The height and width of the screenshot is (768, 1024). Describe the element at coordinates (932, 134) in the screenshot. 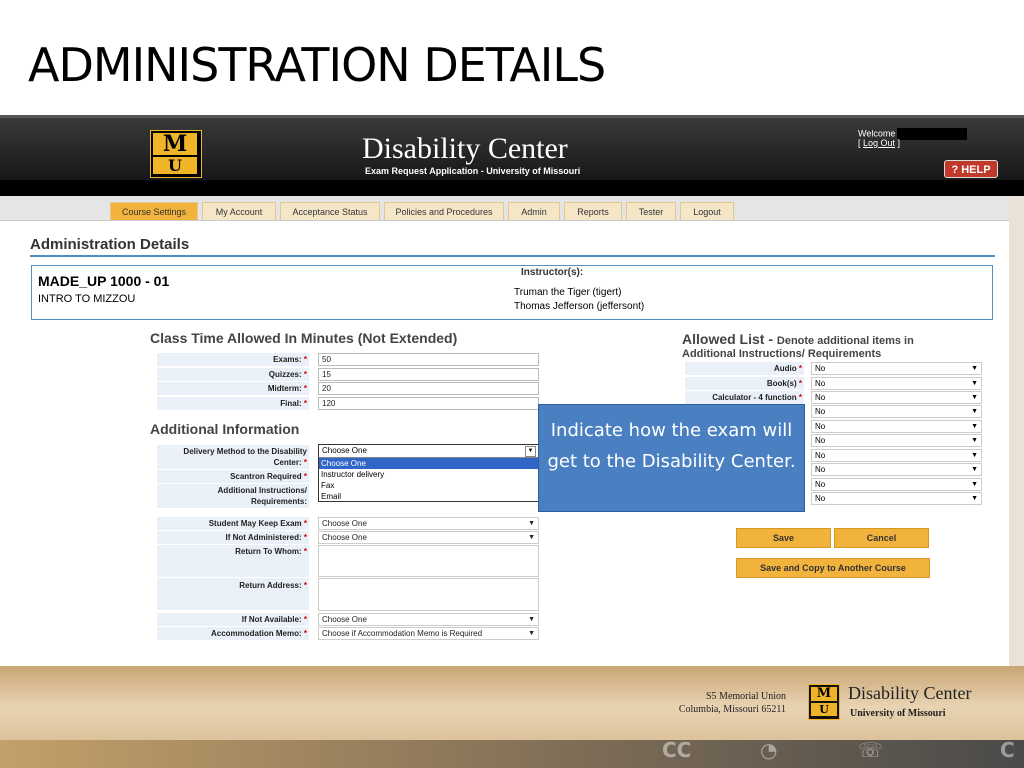

I see `redacted-username` at that location.